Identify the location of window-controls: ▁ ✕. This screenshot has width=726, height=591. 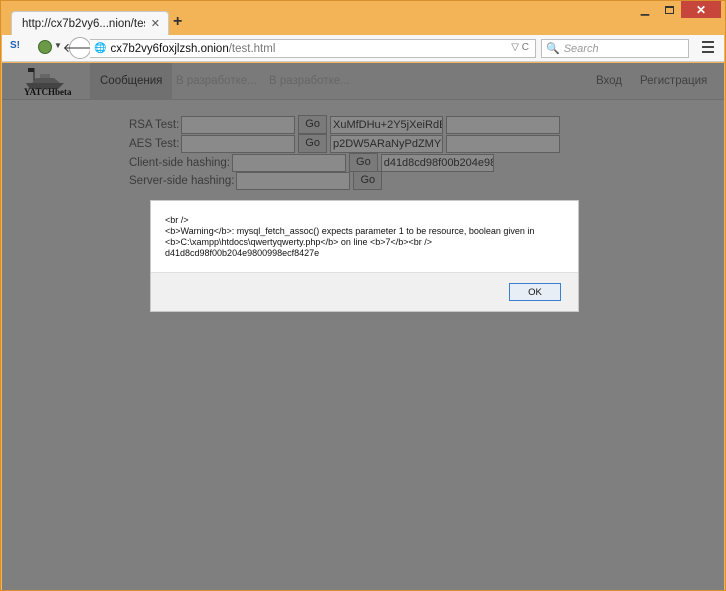
(677, 9).